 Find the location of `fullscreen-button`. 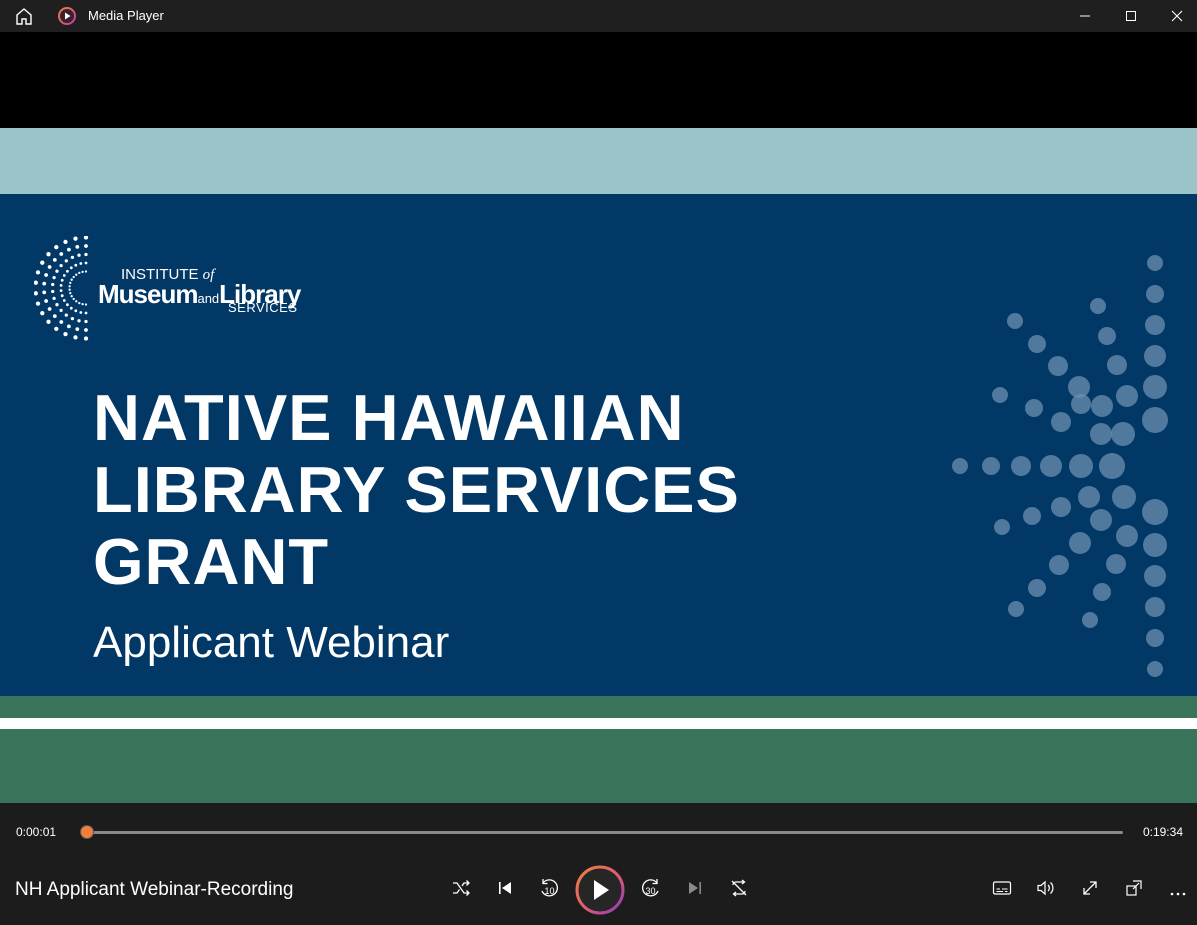

fullscreen-button is located at coordinates (1090, 890).